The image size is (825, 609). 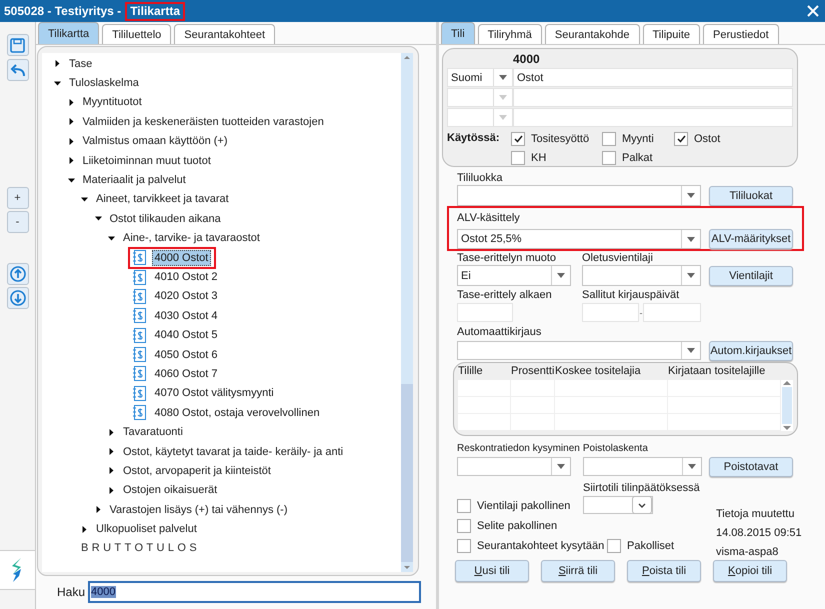 I want to click on auto-postings-button: Autom.kirjaukset, so click(x=751, y=350).